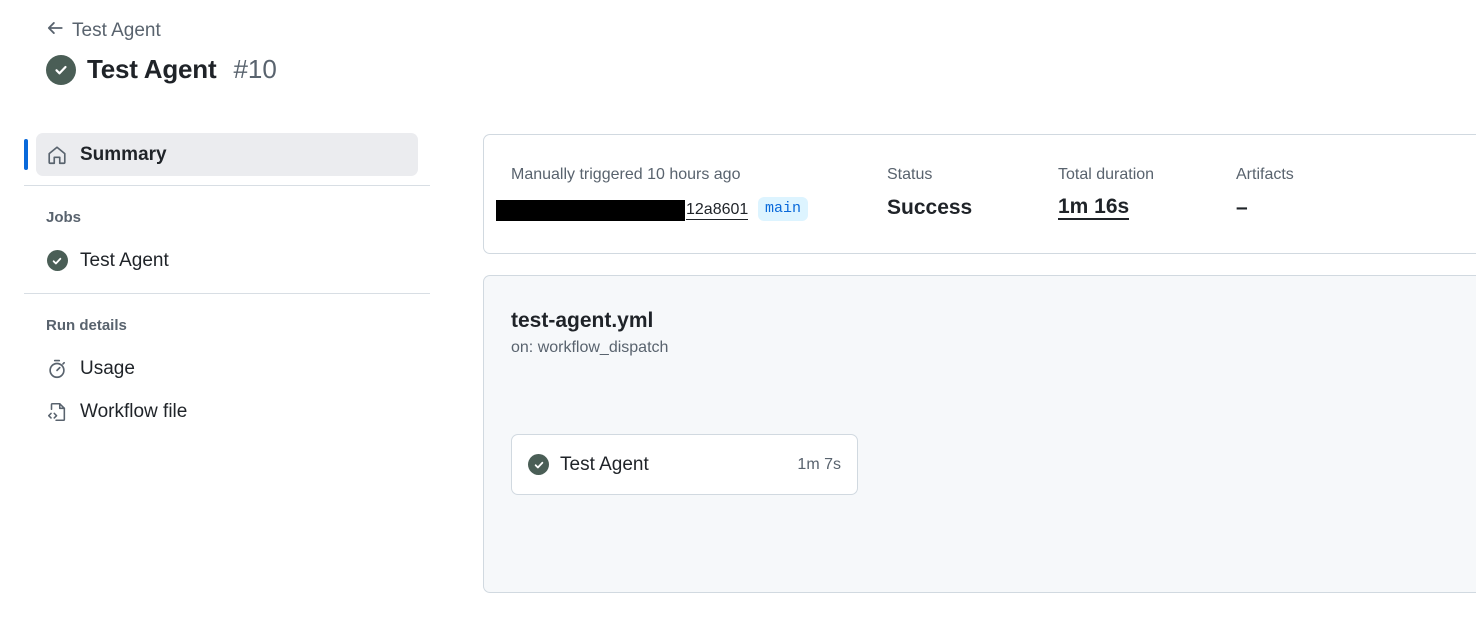 Image resolution: width=1476 pixels, height=626 pixels. What do you see at coordinates (255, 69) in the screenshot?
I see `run-number: #10` at bounding box center [255, 69].